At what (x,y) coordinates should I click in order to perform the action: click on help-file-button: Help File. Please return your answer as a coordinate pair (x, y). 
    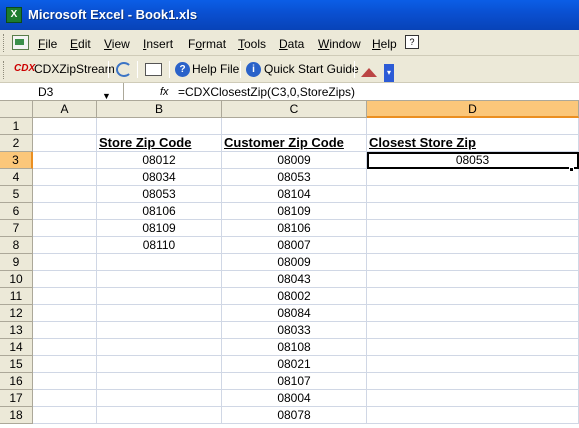
    Looking at the image, I should click on (215, 69).